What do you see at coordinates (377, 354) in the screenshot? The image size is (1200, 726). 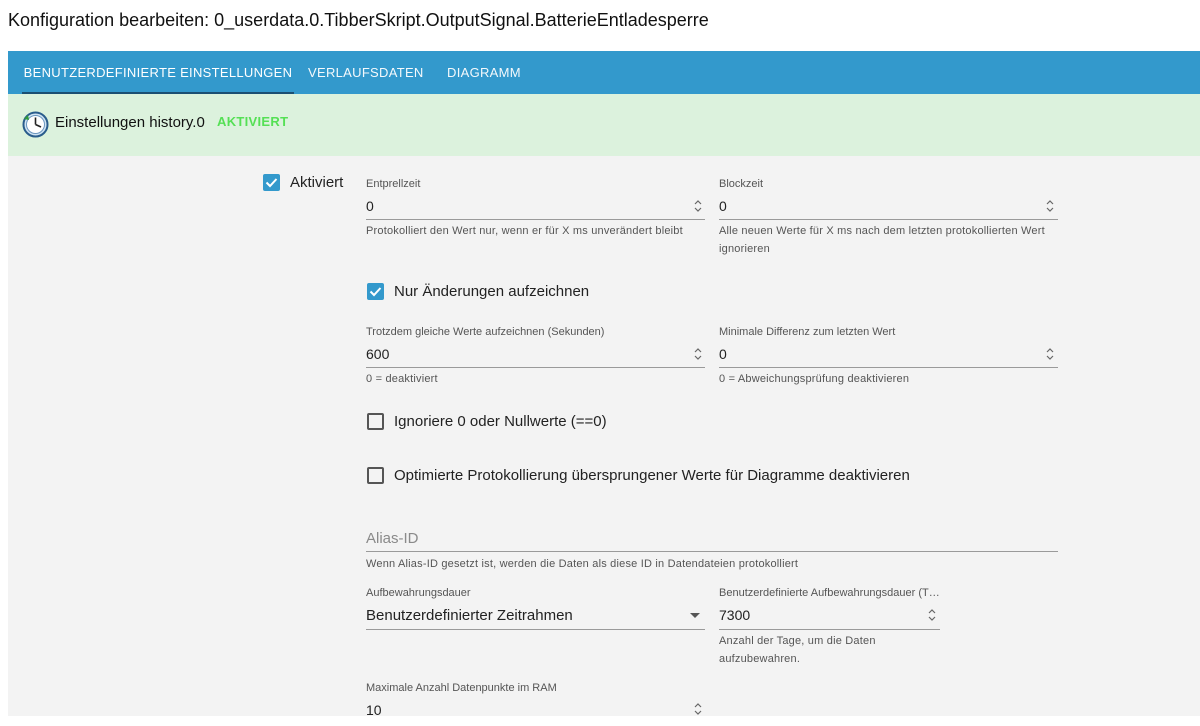 I see `change-interval-input: 600` at bounding box center [377, 354].